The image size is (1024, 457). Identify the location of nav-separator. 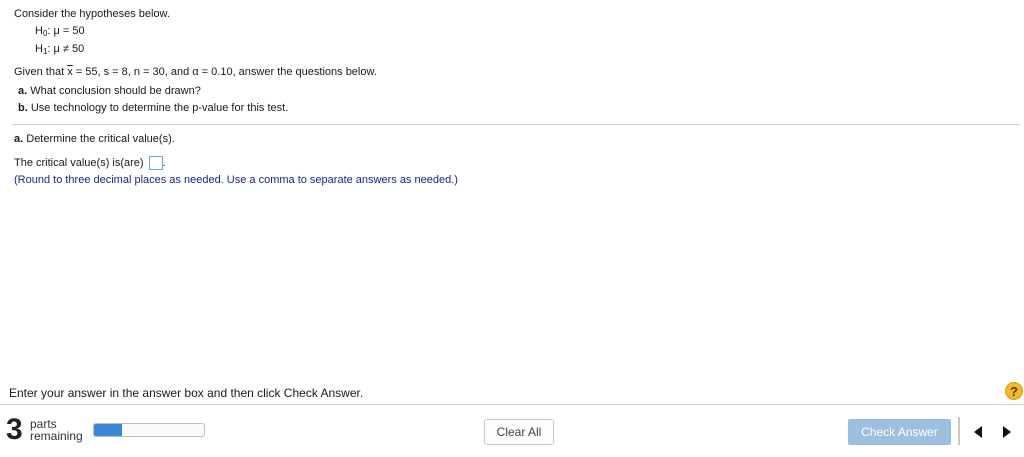
(959, 431).